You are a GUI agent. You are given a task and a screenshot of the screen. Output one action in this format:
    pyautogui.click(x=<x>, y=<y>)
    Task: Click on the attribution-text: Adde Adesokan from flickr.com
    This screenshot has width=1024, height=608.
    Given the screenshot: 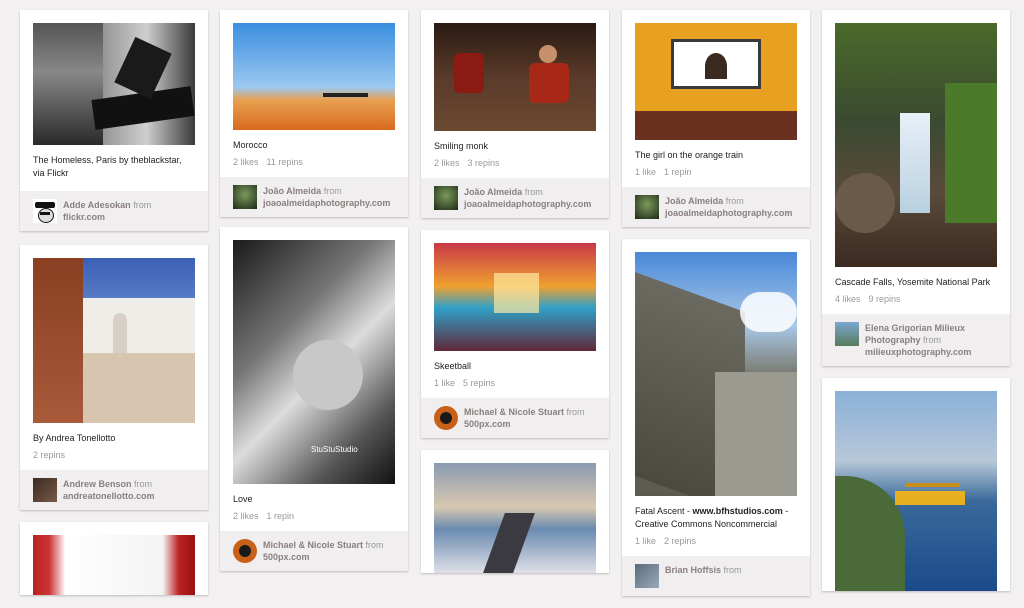 What is the action you would take?
    pyautogui.click(x=107, y=211)
    